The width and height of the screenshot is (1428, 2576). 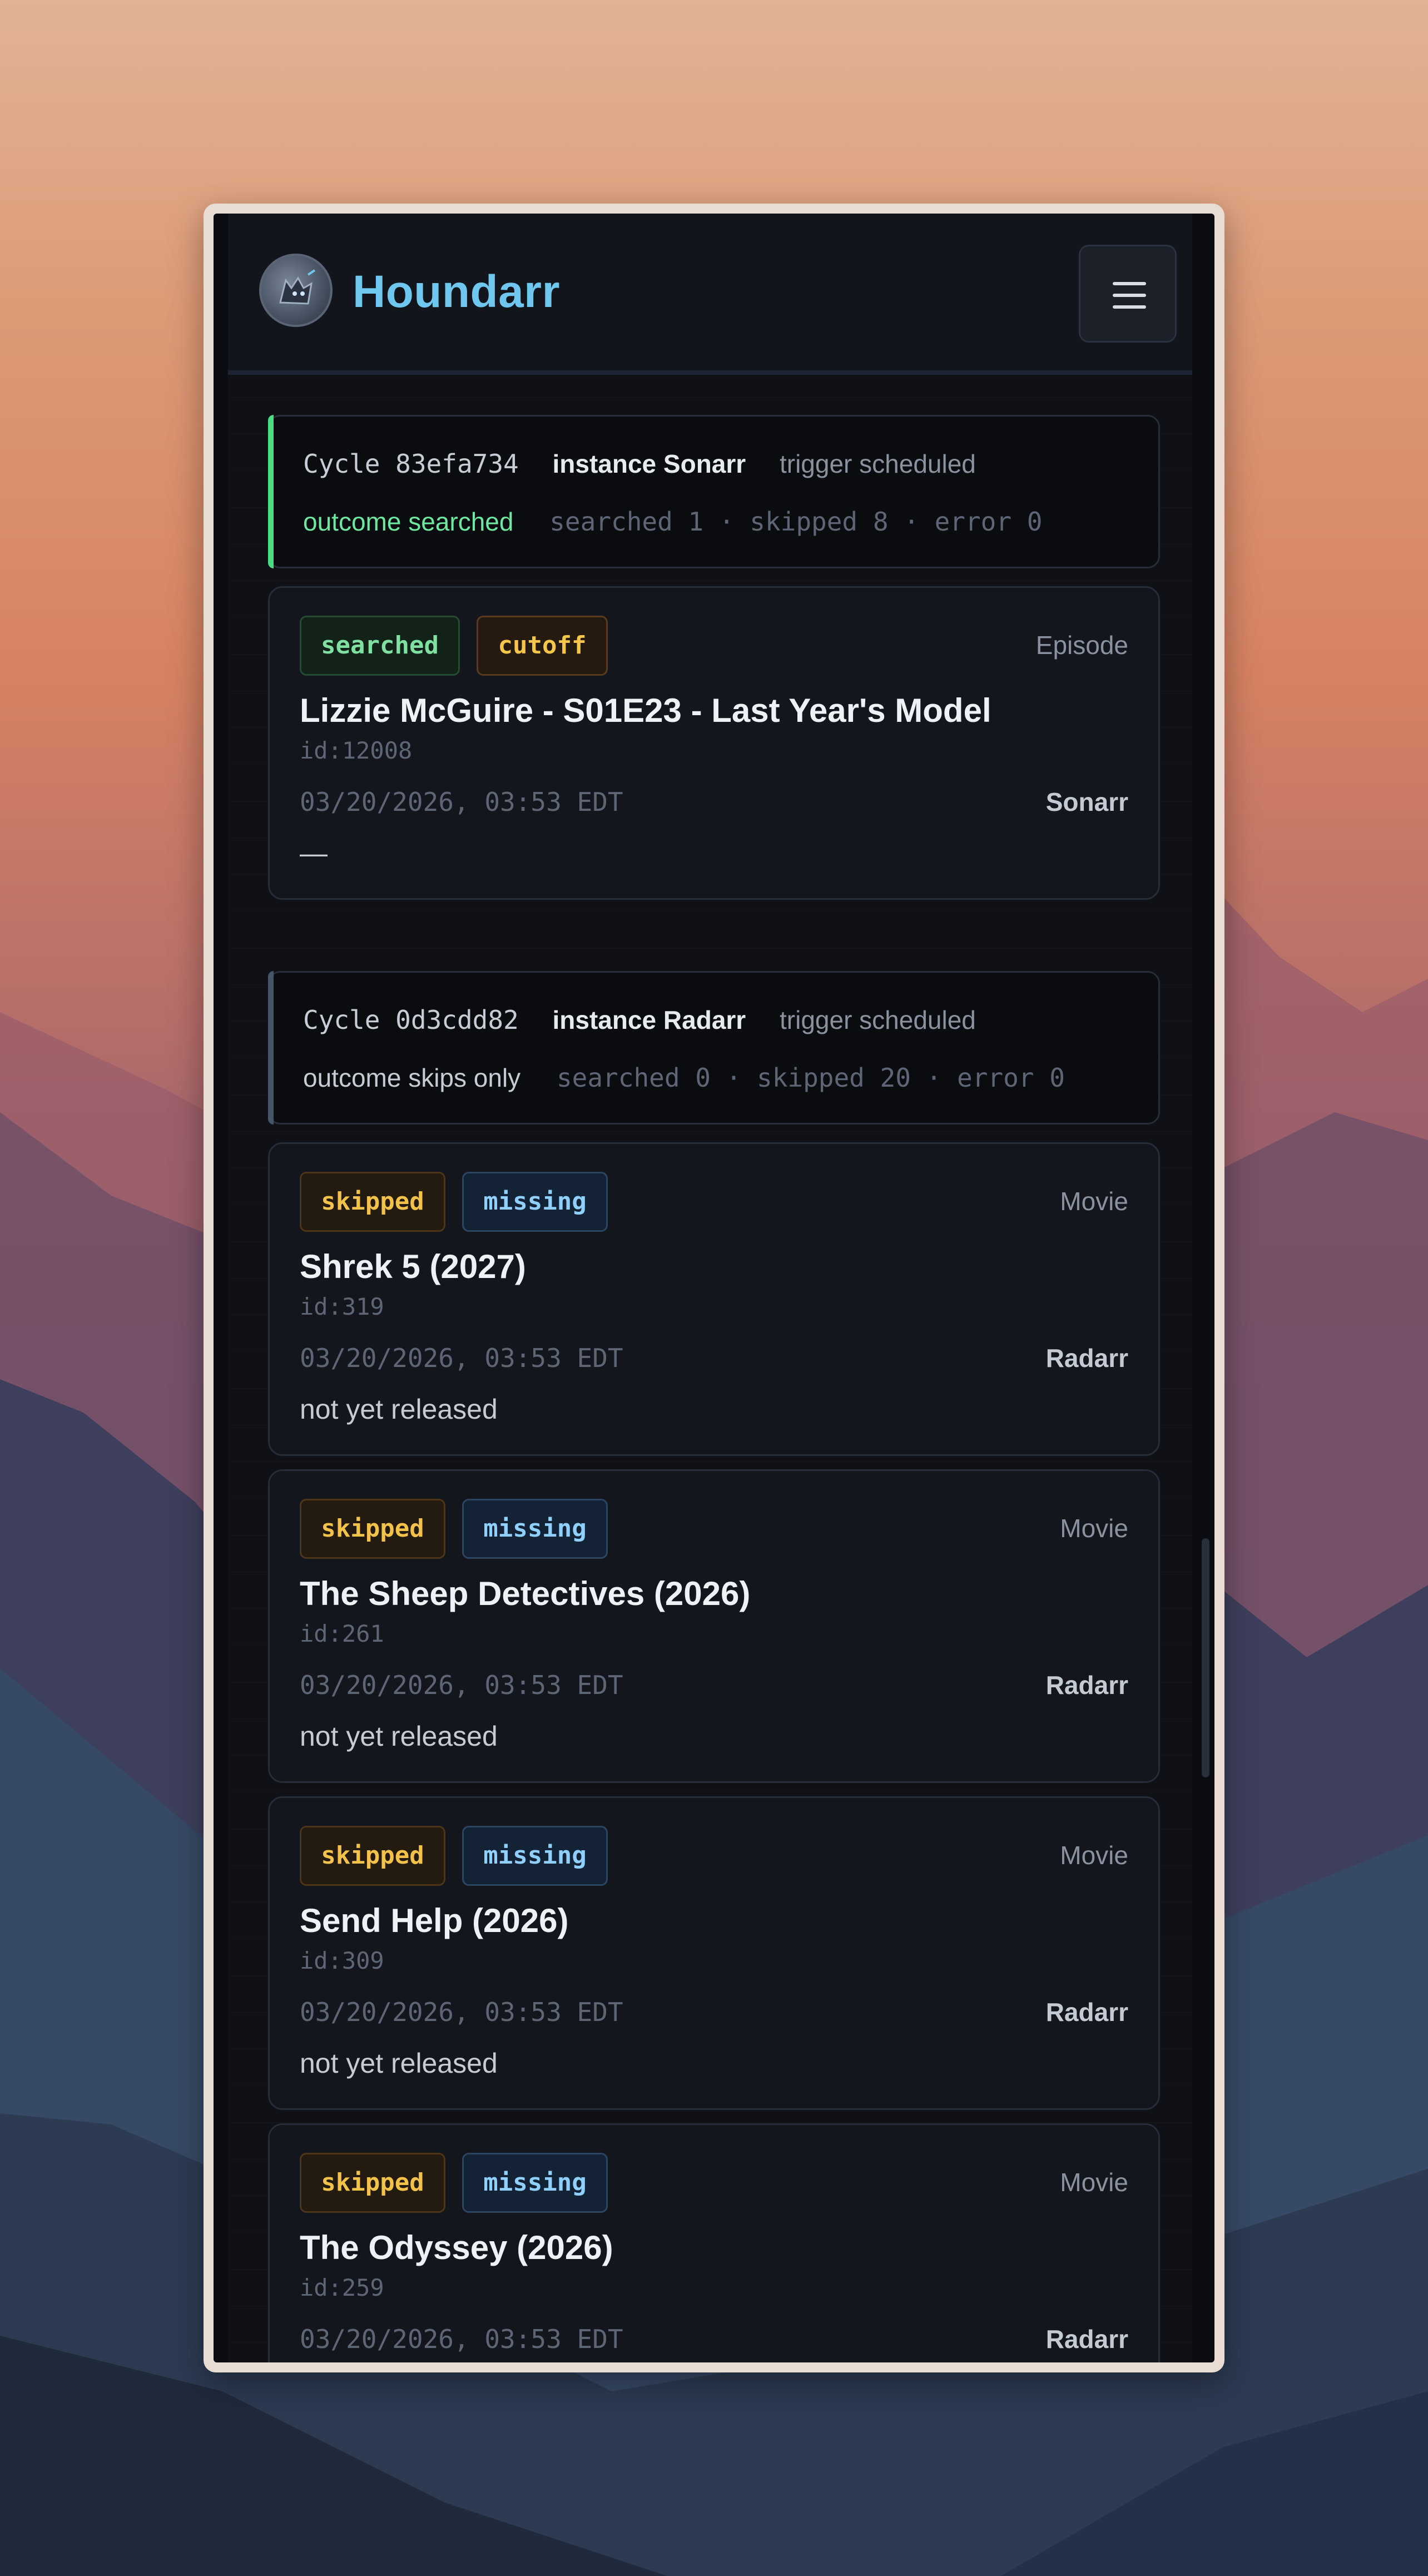 I want to click on status-badge: searched, so click(x=380, y=646).